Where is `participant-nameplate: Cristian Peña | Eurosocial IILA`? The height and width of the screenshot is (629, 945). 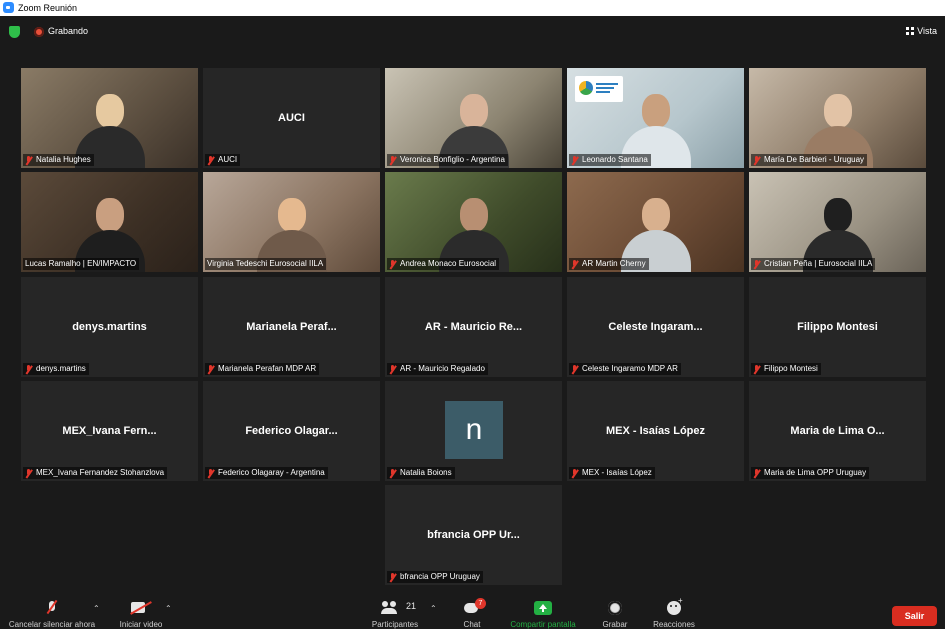 participant-nameplate: Cristian Peña | Eurosocial IILA is located at coordinates (813, 264).